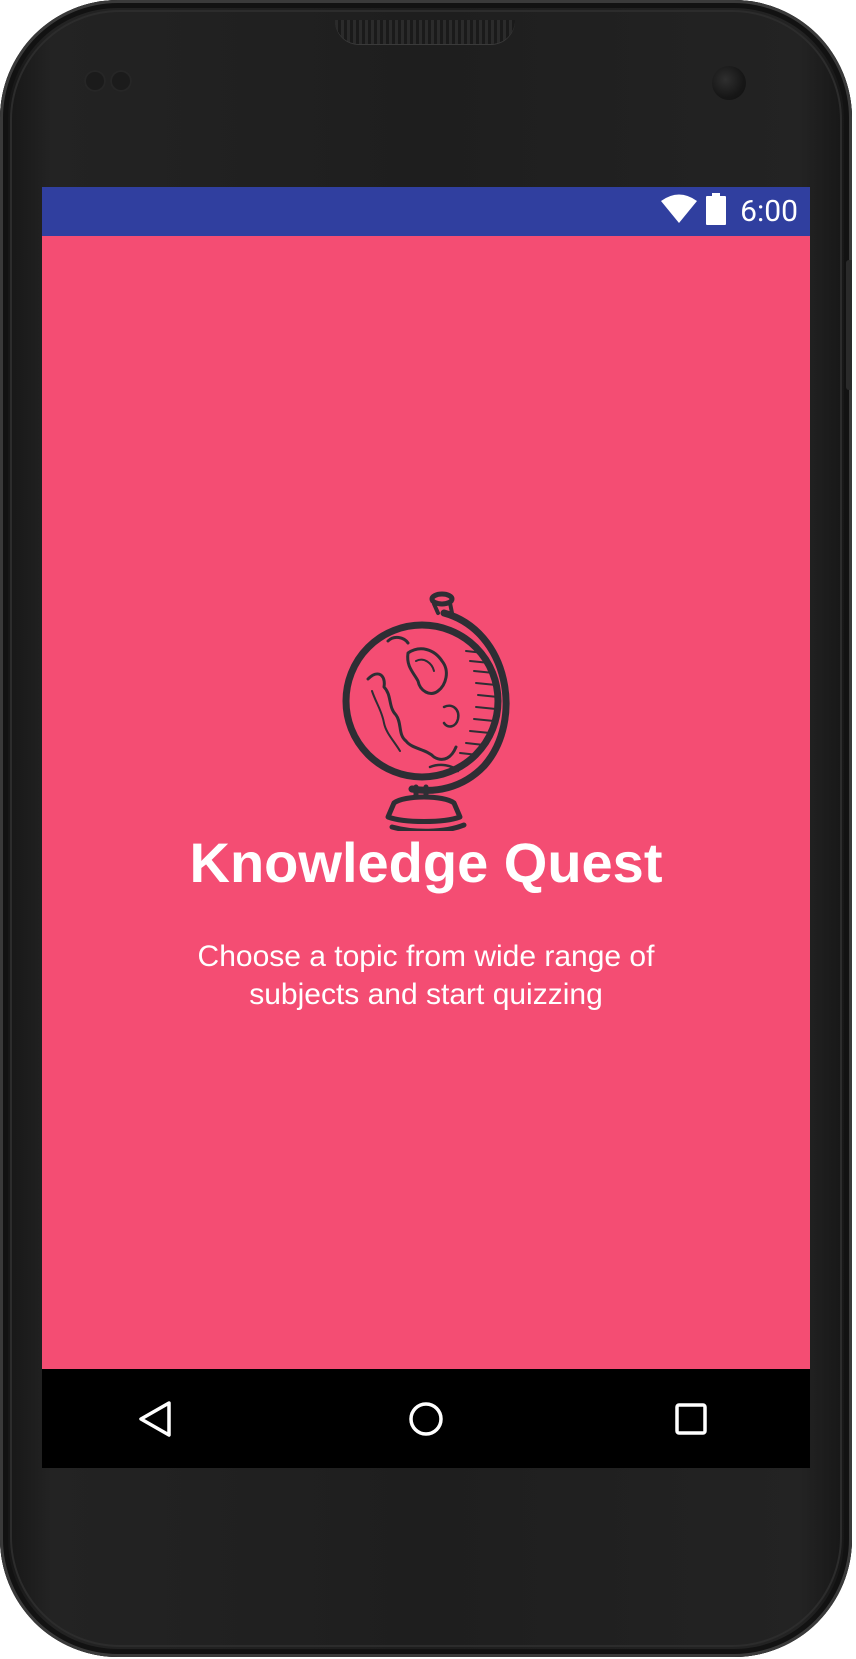 This screenshot has height=1659, width=856. Describe the element at coordinates (691, 1419) in the screenshot. I see `recents-icon` at that location.